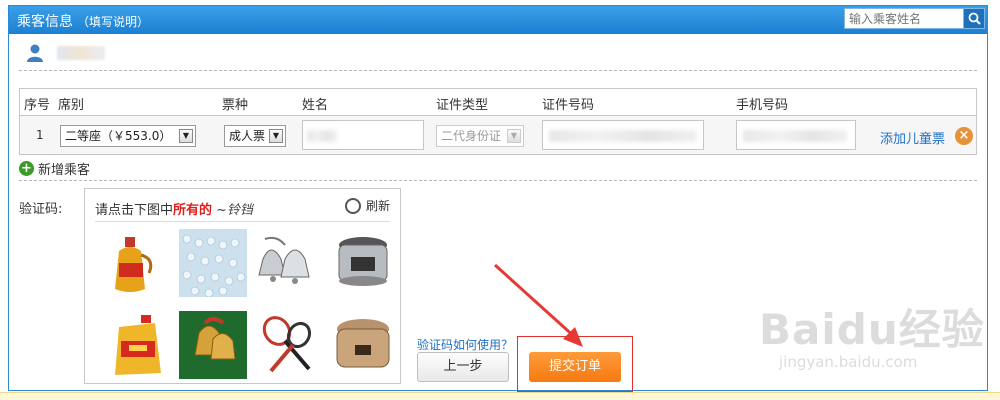 The width and height of the screenshot is (1000, 400). What do you see at coordinates (234, 210) in the screenshot?
I see `captcha-target-word: ~铃铛` at bounding box center [234, 210].